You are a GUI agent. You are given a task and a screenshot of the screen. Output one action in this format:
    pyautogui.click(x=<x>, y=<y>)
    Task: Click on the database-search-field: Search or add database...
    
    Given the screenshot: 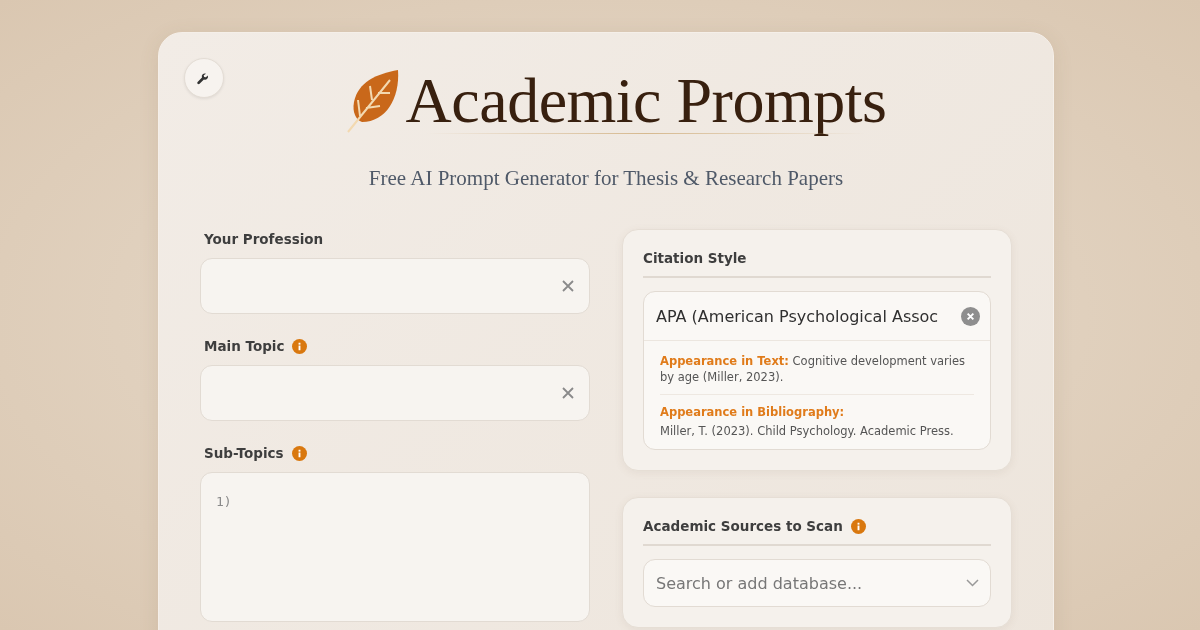 What is the action you would take?
    pyautogui.click(x=817, y=583)
    